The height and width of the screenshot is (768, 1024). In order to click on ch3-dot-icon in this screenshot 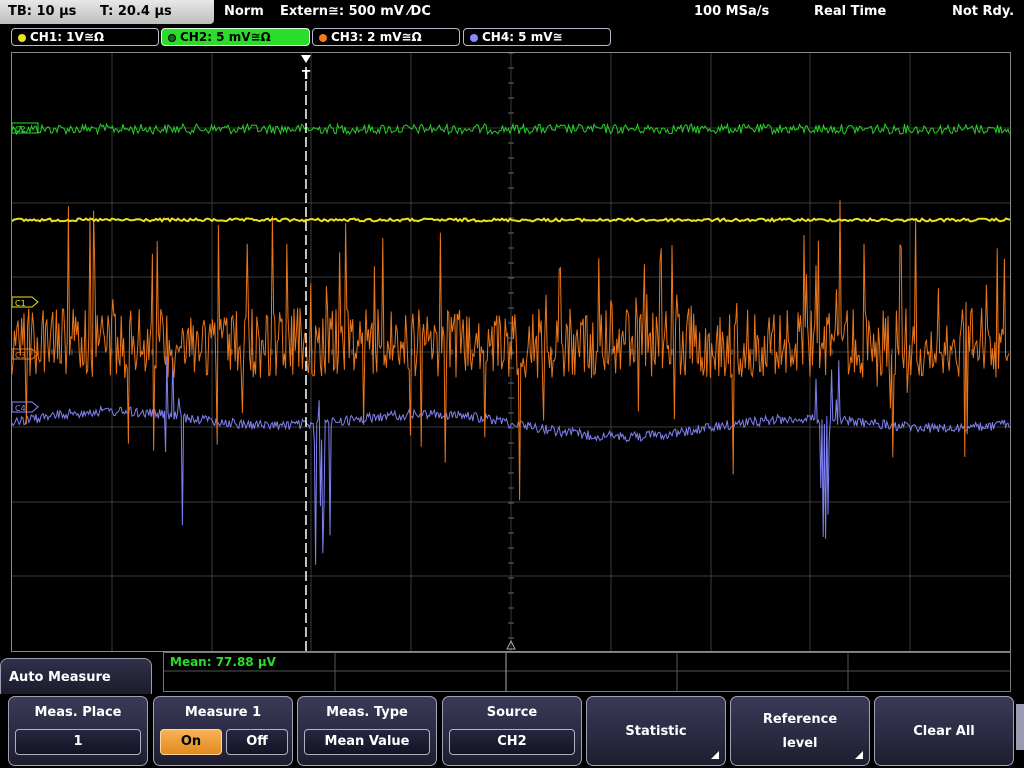, I will do `click(323, 37)`.